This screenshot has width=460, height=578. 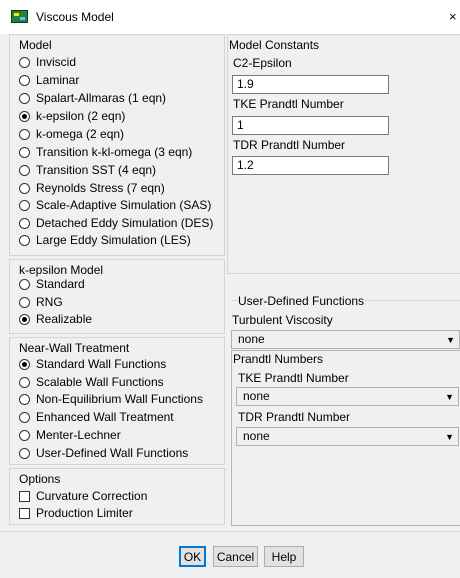 What do you see at coordinates (412, 300) in the screenshot?
I see `udf-separator-right` at bounding box center [412, 300].